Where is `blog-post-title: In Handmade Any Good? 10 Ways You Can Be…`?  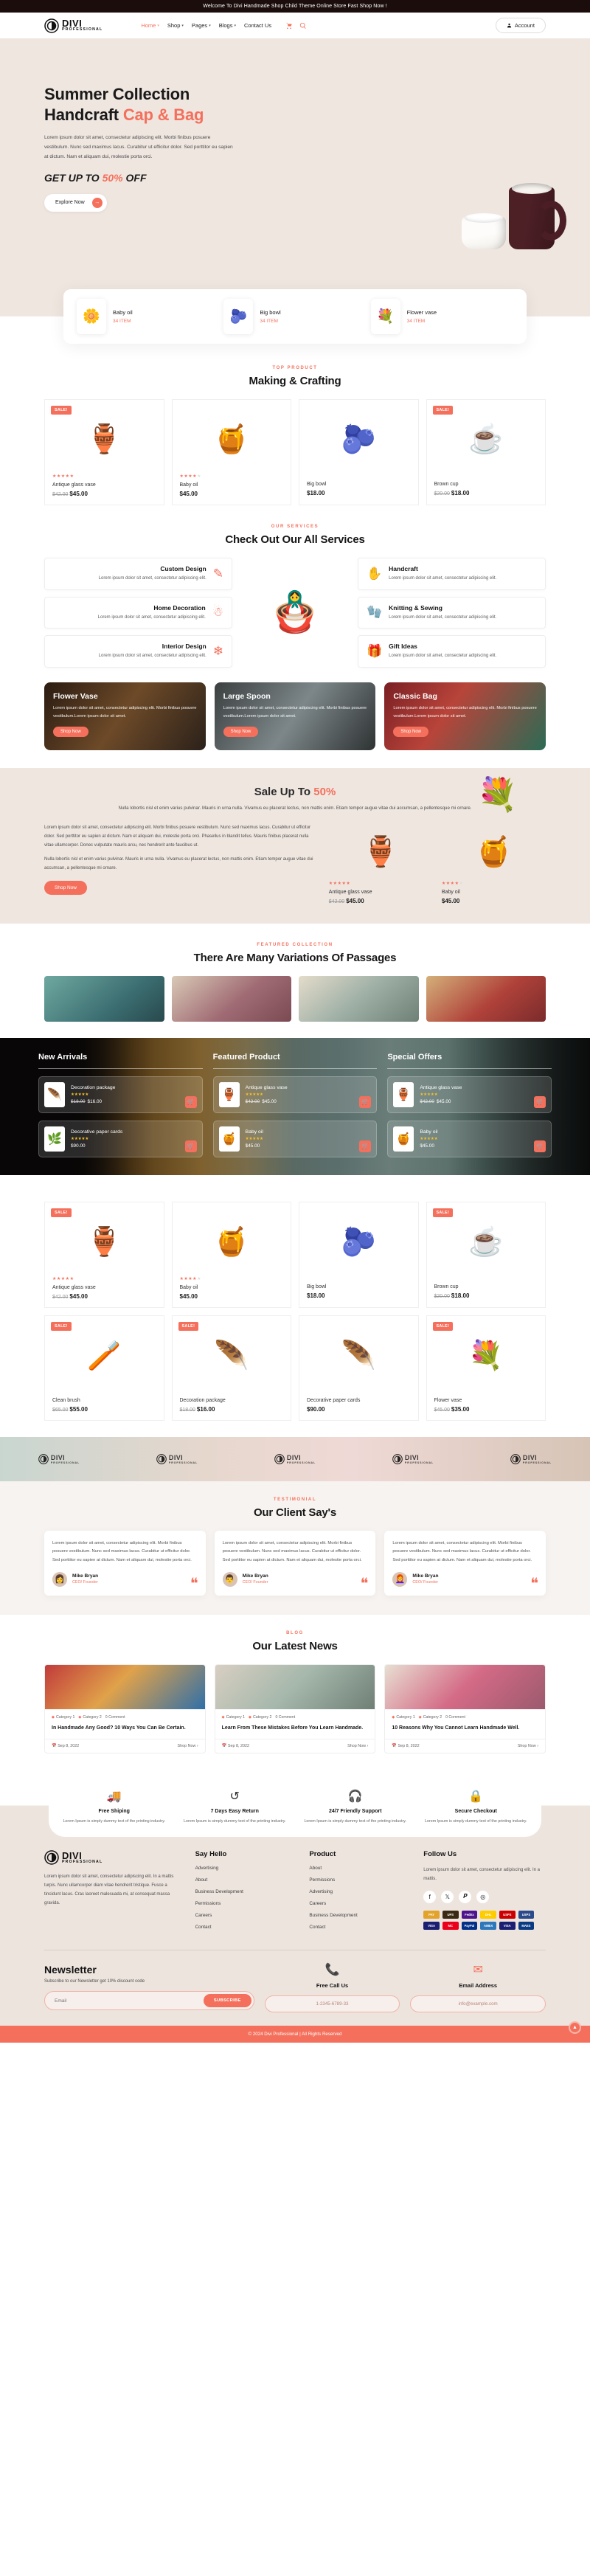 blog-post-title: In Handmade Any Good? 10 Ways You Can Be… is located at coordinates (125, 1730).